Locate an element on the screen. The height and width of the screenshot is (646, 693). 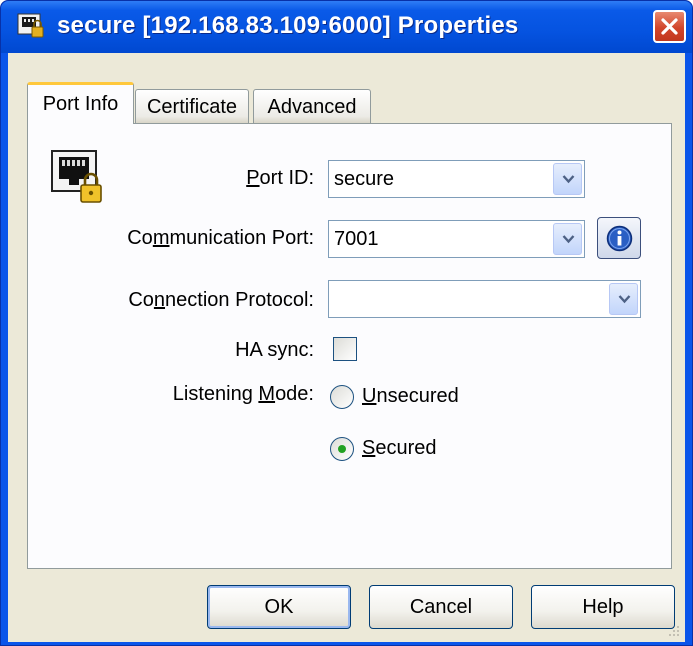
title-bar: secure [192.168.83.109:6000] Properties is located at coordinates (346, 27).